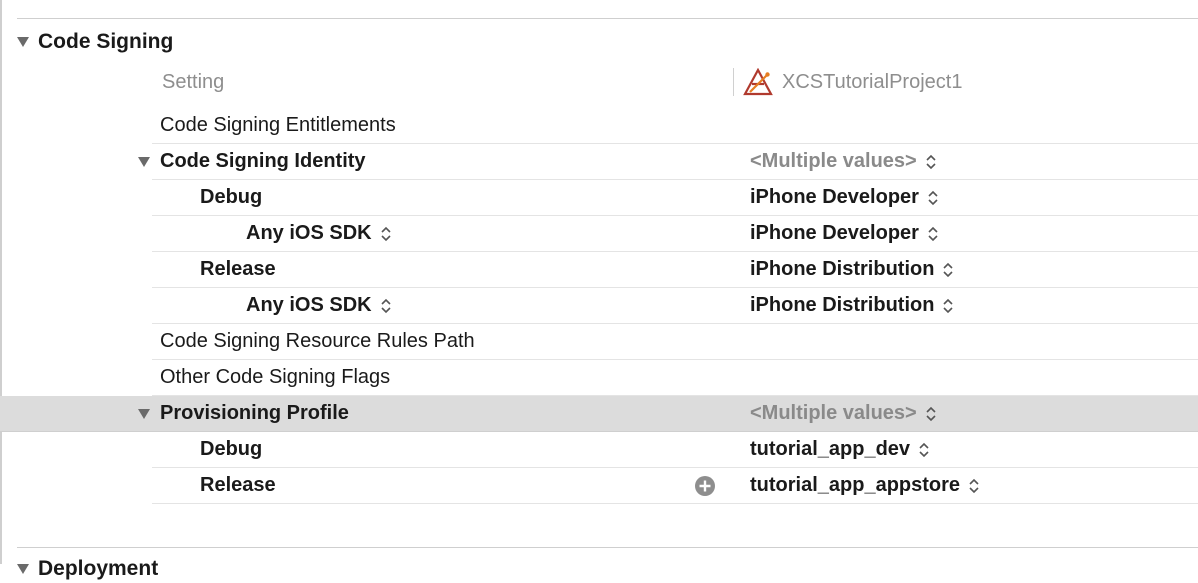 The width and height of the screenshot is (1198, 583). I want to click on left-border, so click(1, 282).